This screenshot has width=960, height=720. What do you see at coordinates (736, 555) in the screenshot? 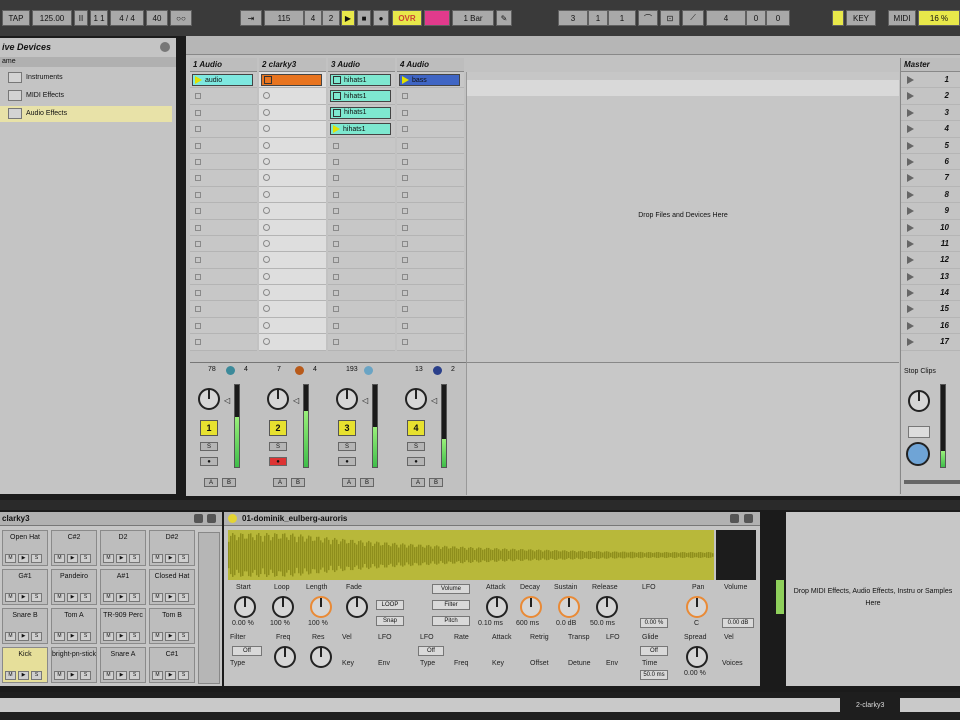
I see `waveform-zoom` at bounding box center [736, 555].